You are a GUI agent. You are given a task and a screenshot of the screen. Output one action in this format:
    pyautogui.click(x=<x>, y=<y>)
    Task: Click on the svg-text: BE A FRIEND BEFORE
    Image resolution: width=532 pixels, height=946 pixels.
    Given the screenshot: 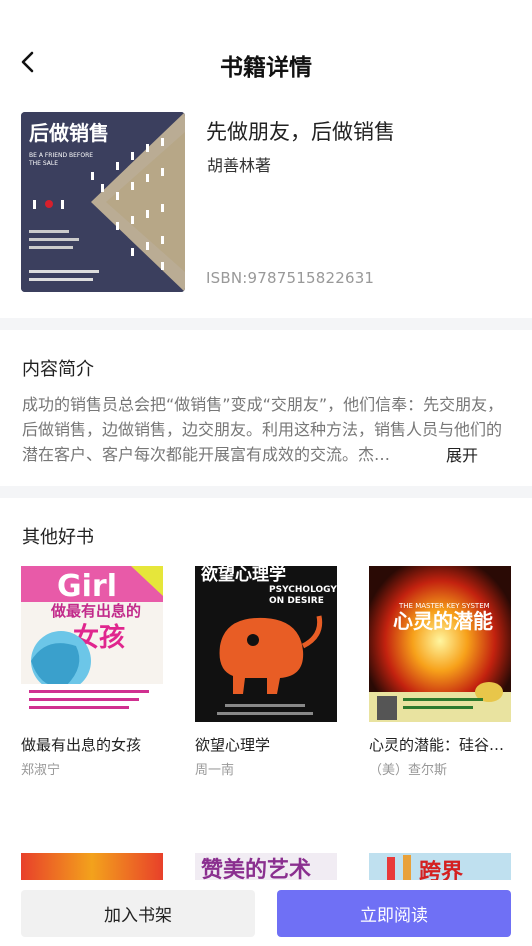 What is the action you would take?
    pyautogui.click(x=61, y=155)
    